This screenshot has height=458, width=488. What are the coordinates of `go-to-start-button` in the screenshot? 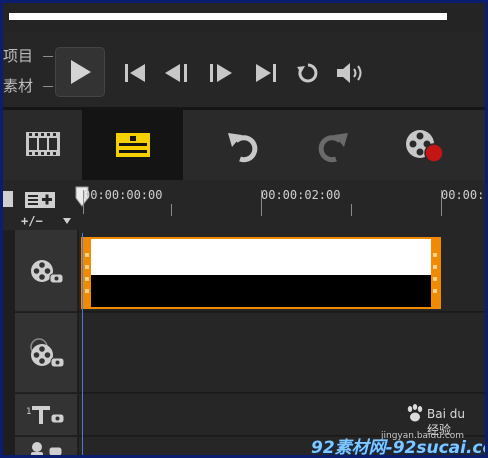 It's located at (135, 73).